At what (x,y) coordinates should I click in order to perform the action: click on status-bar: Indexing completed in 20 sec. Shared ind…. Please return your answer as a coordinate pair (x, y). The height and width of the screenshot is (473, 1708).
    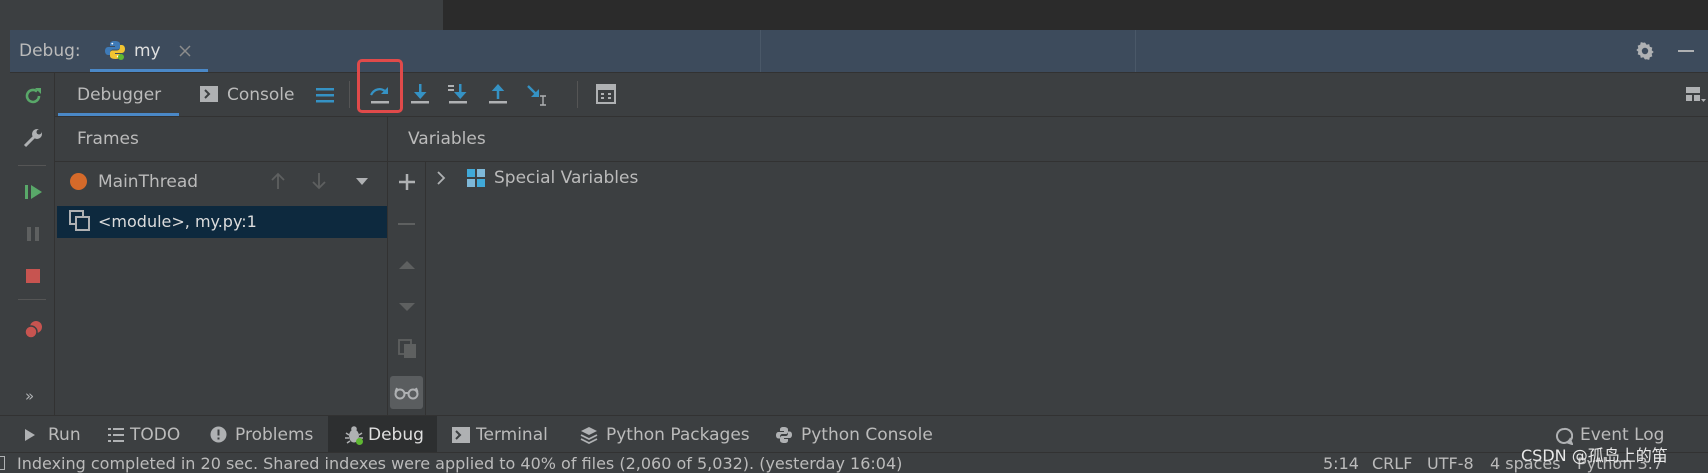
    Looking at the image, I should click on (854, 462).